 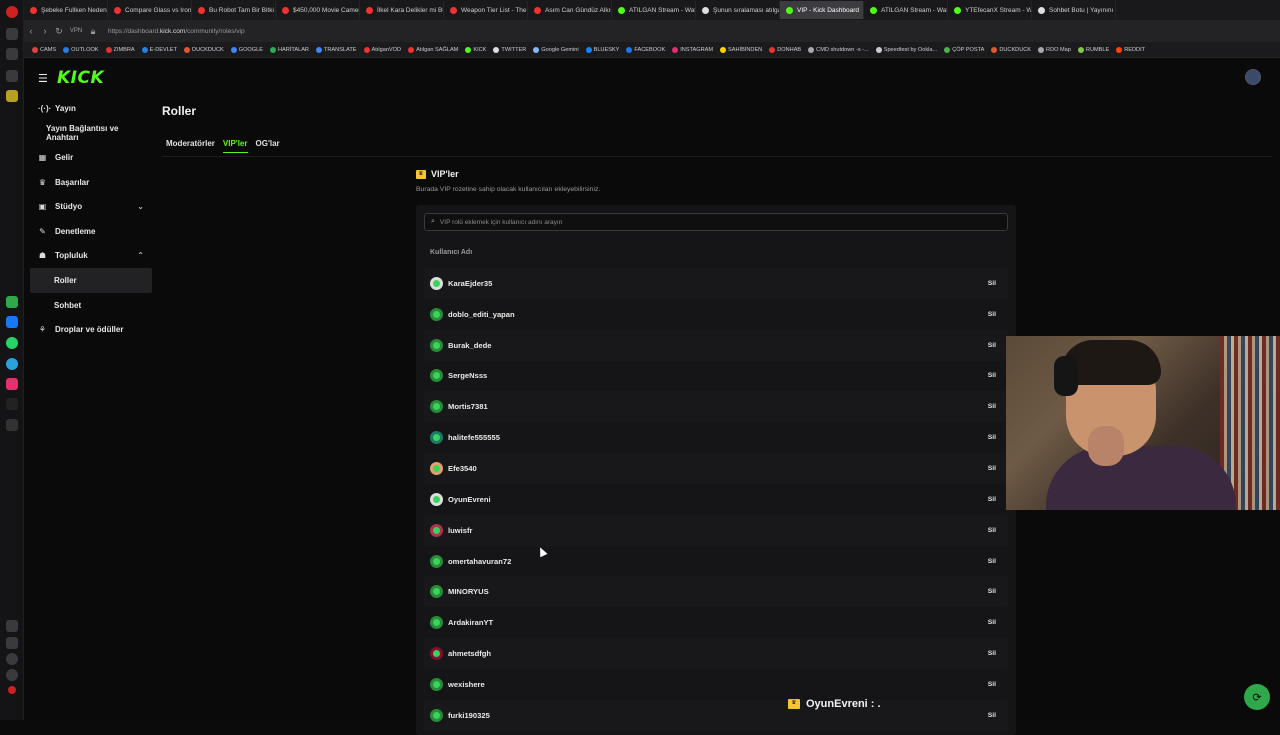 I want to click on bookmark-item: OUTLOOK, so click(x=81, y=49).